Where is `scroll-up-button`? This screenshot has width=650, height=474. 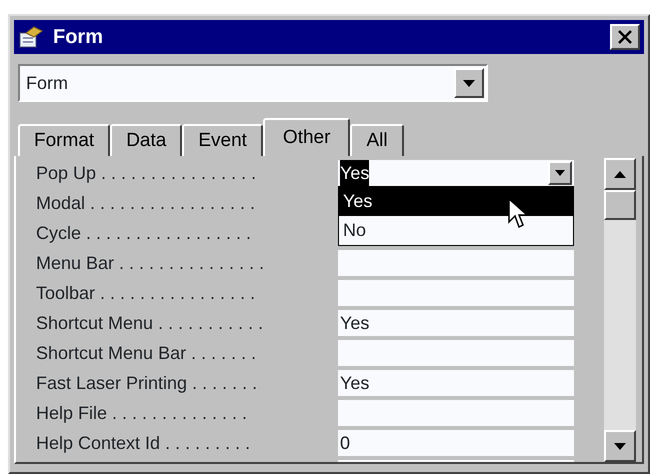 scroll-up-button is located at coordinates (620, 174).